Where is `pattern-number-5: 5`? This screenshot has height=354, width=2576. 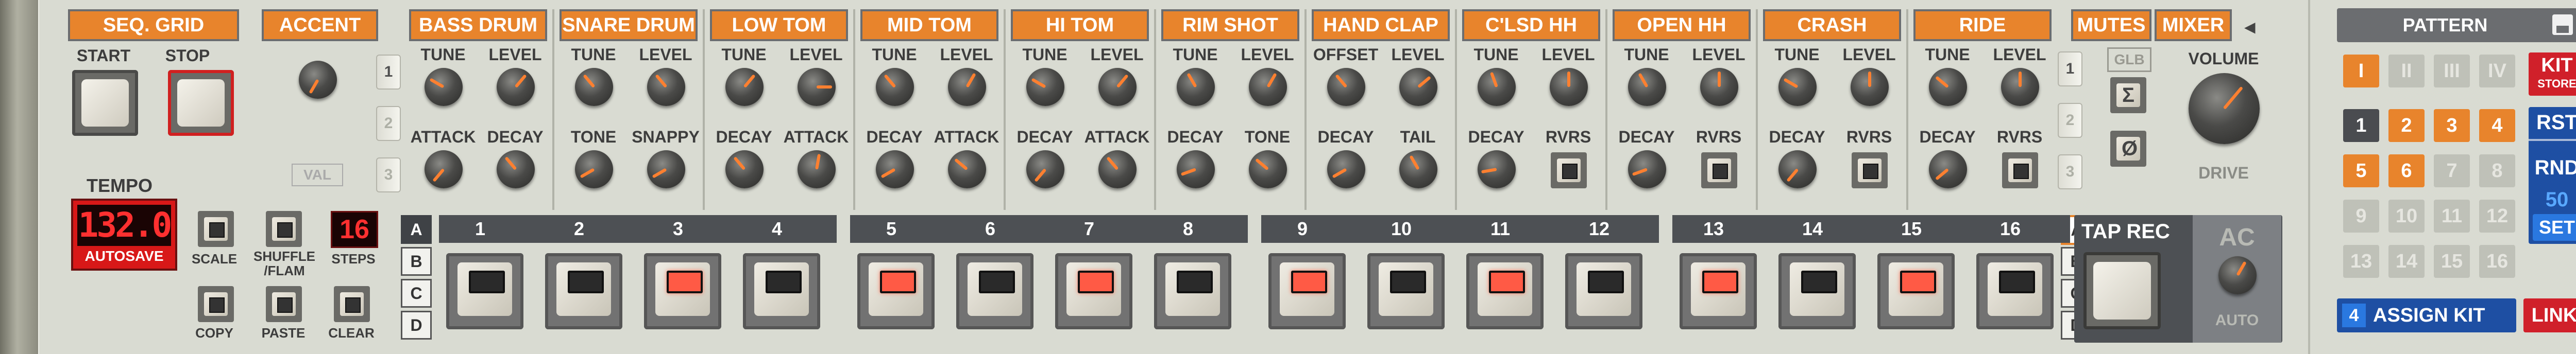 pattern-number-5: 5 is located at coordinates (2361, 171).